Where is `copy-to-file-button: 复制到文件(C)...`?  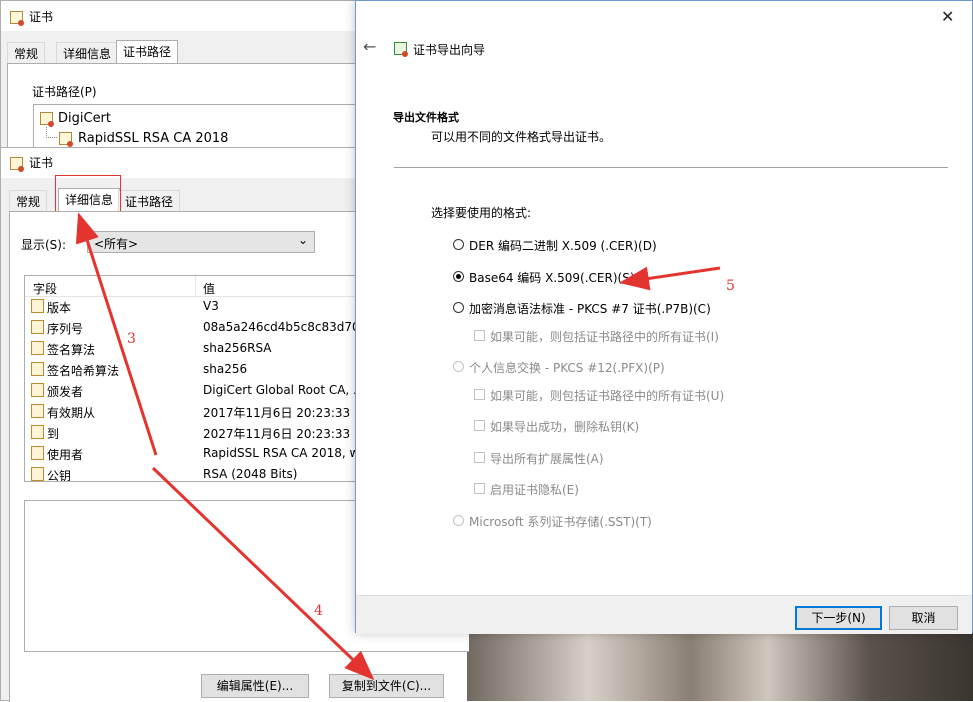 copy-to-file-button: 复制到文件(C)... is located at coordinates (386, 686).